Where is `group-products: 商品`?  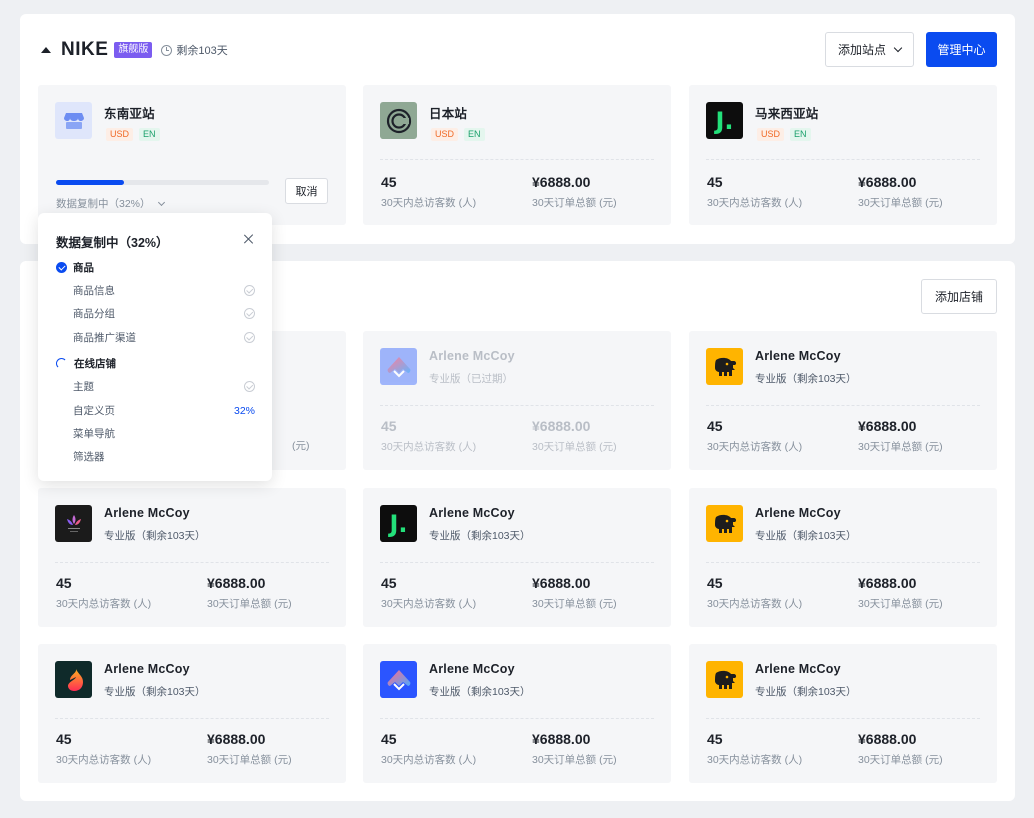 group-products: 商品 is located at coordinates (75, 267).